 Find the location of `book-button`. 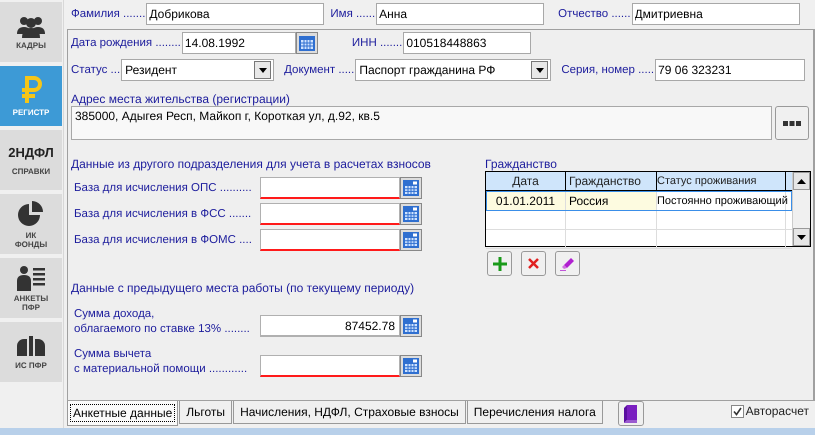

book-button is located at coordinates (631, 413).